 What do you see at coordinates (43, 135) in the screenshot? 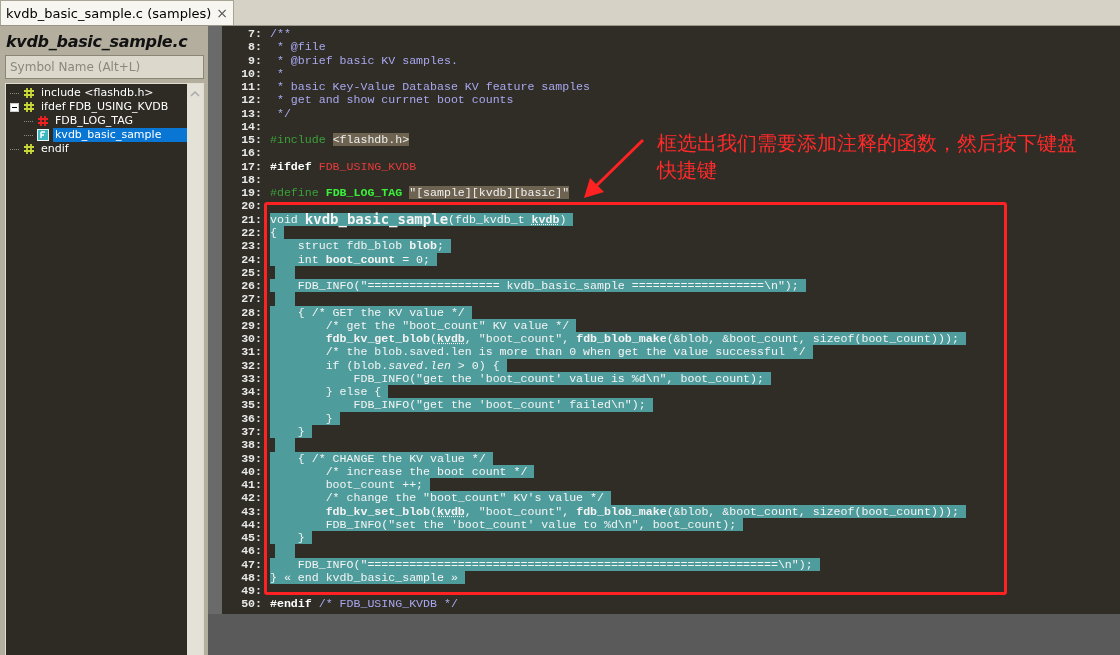
I see `function-icon` at bounding box center [43, 135].